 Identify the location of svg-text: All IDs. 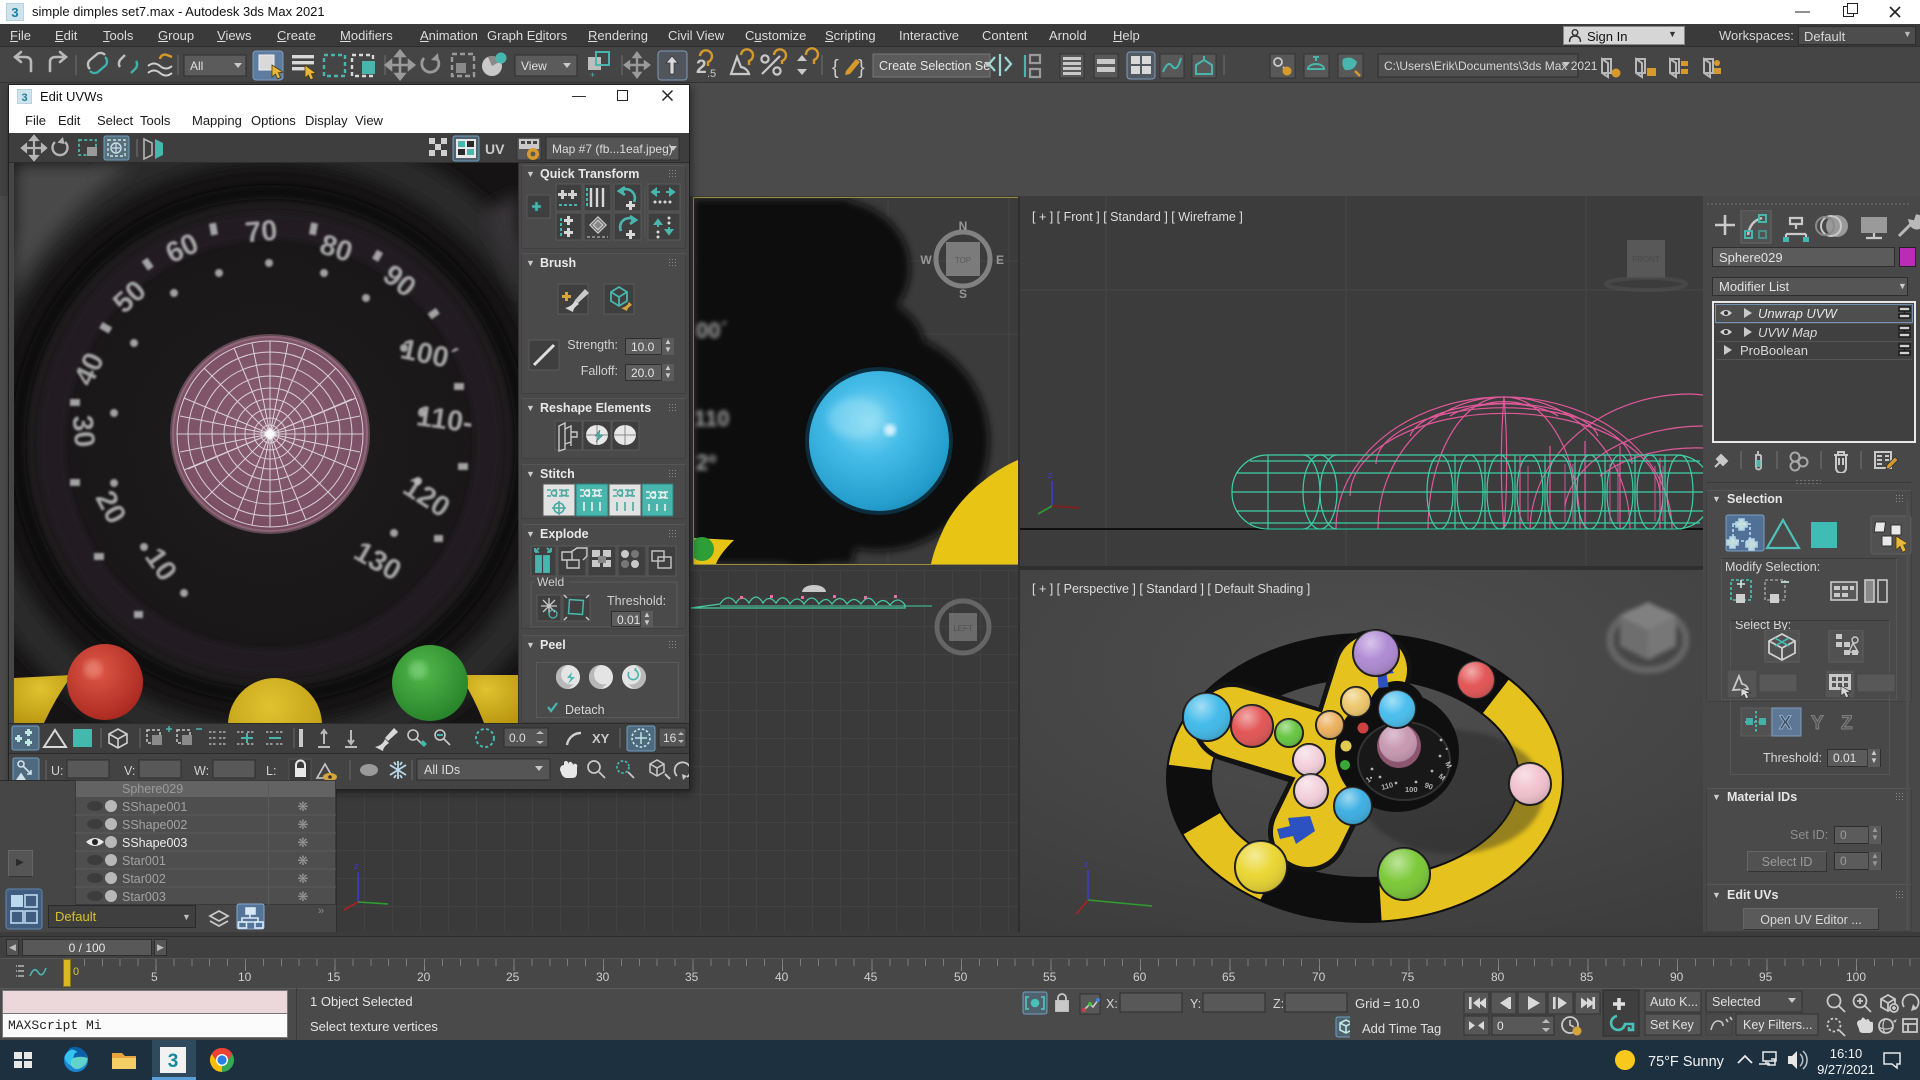
(442, 770).